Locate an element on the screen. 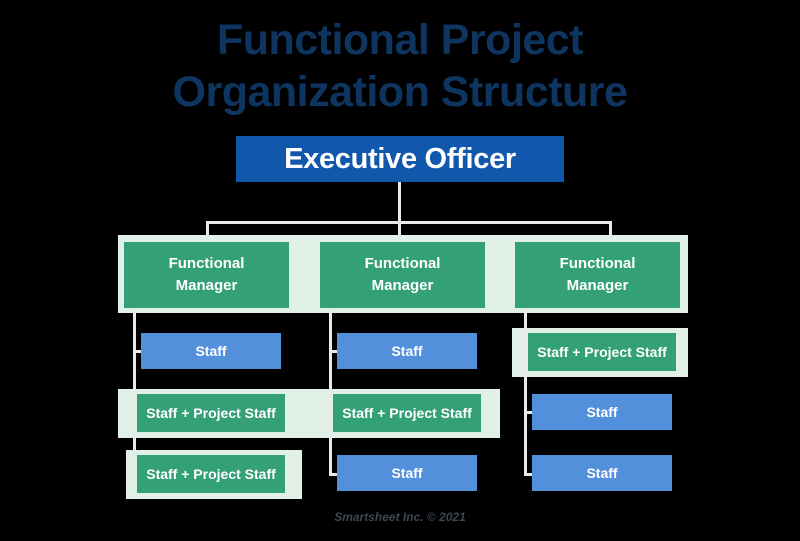 The height and width of the screenshot is (541, 800). title-line-1: Functional Project is located at coordinates (400, 40).